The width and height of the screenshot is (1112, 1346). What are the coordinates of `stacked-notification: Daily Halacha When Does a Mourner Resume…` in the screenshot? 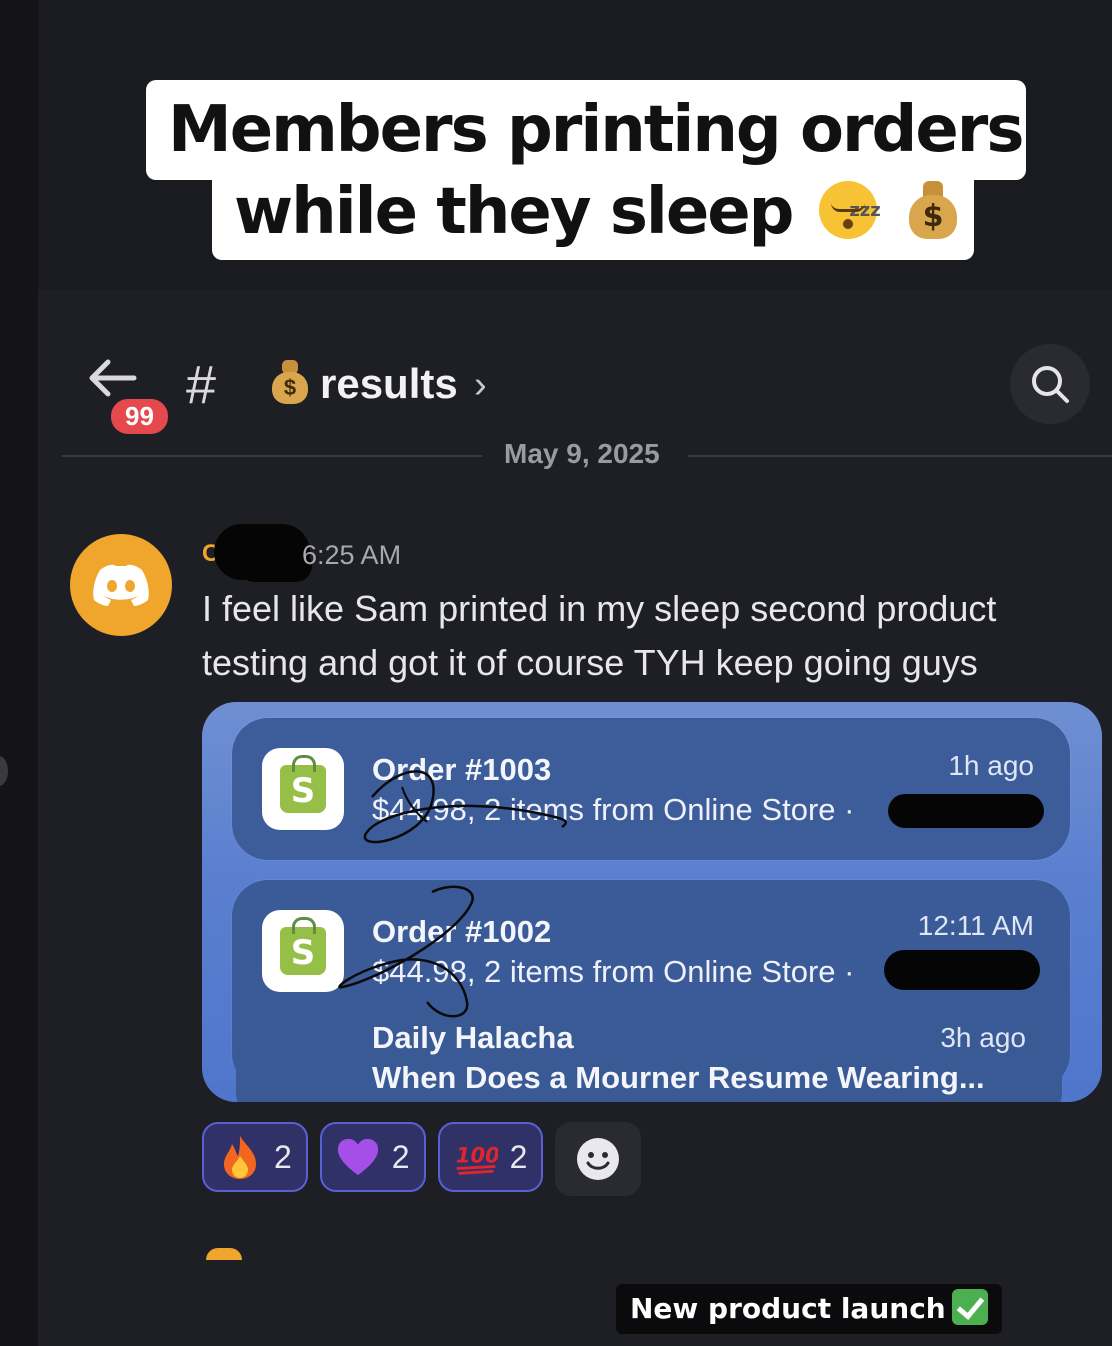 It's located at (649, 1054).